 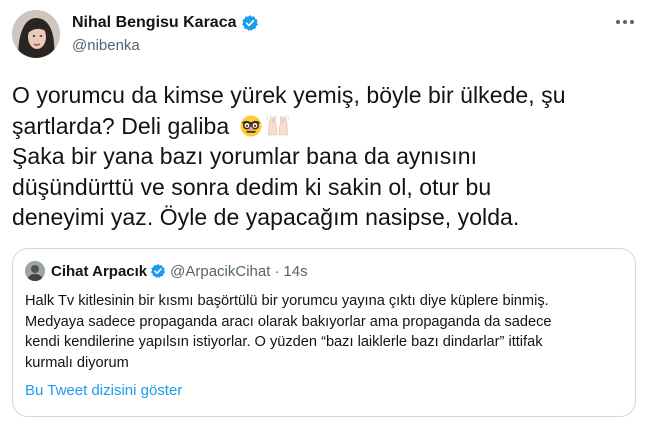 What do you see at coordinates (103, 390) in the screenshot?
I see `show-thread-link: Bu Tweet dizisini göster` at bounding box center [103, 390].